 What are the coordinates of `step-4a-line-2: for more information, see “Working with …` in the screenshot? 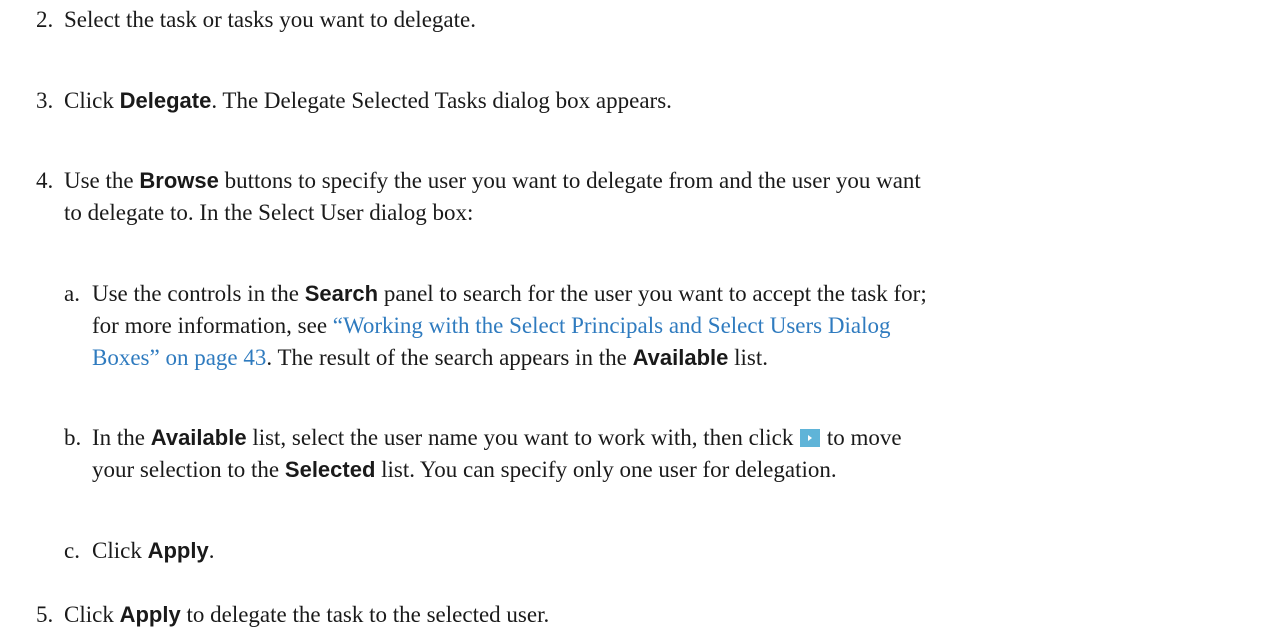 It's located at (491, 326).